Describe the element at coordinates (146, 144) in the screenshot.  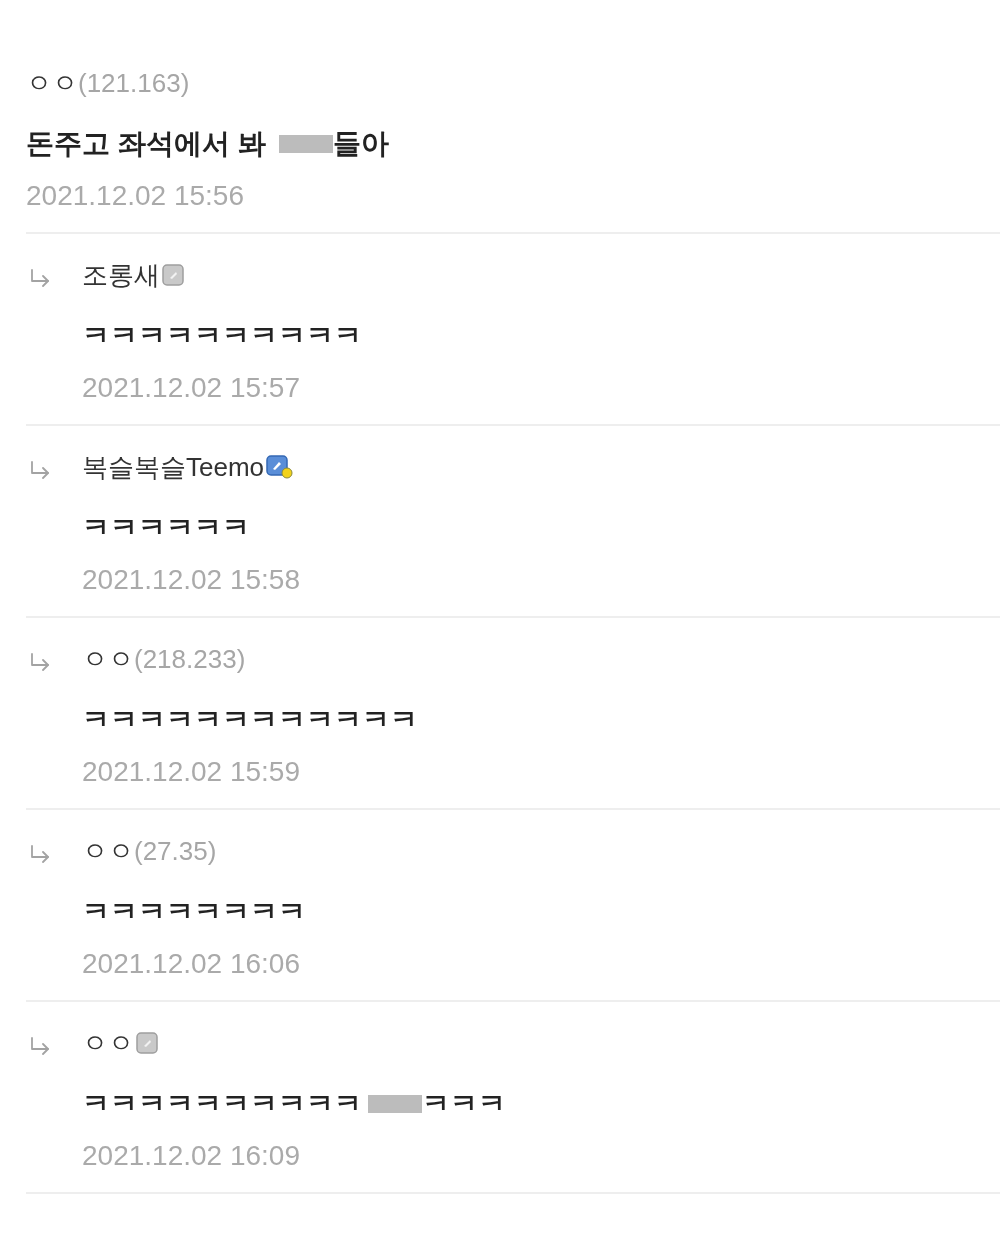
I see `comment-text: 돈주고 좌석에서 봐` at that location.